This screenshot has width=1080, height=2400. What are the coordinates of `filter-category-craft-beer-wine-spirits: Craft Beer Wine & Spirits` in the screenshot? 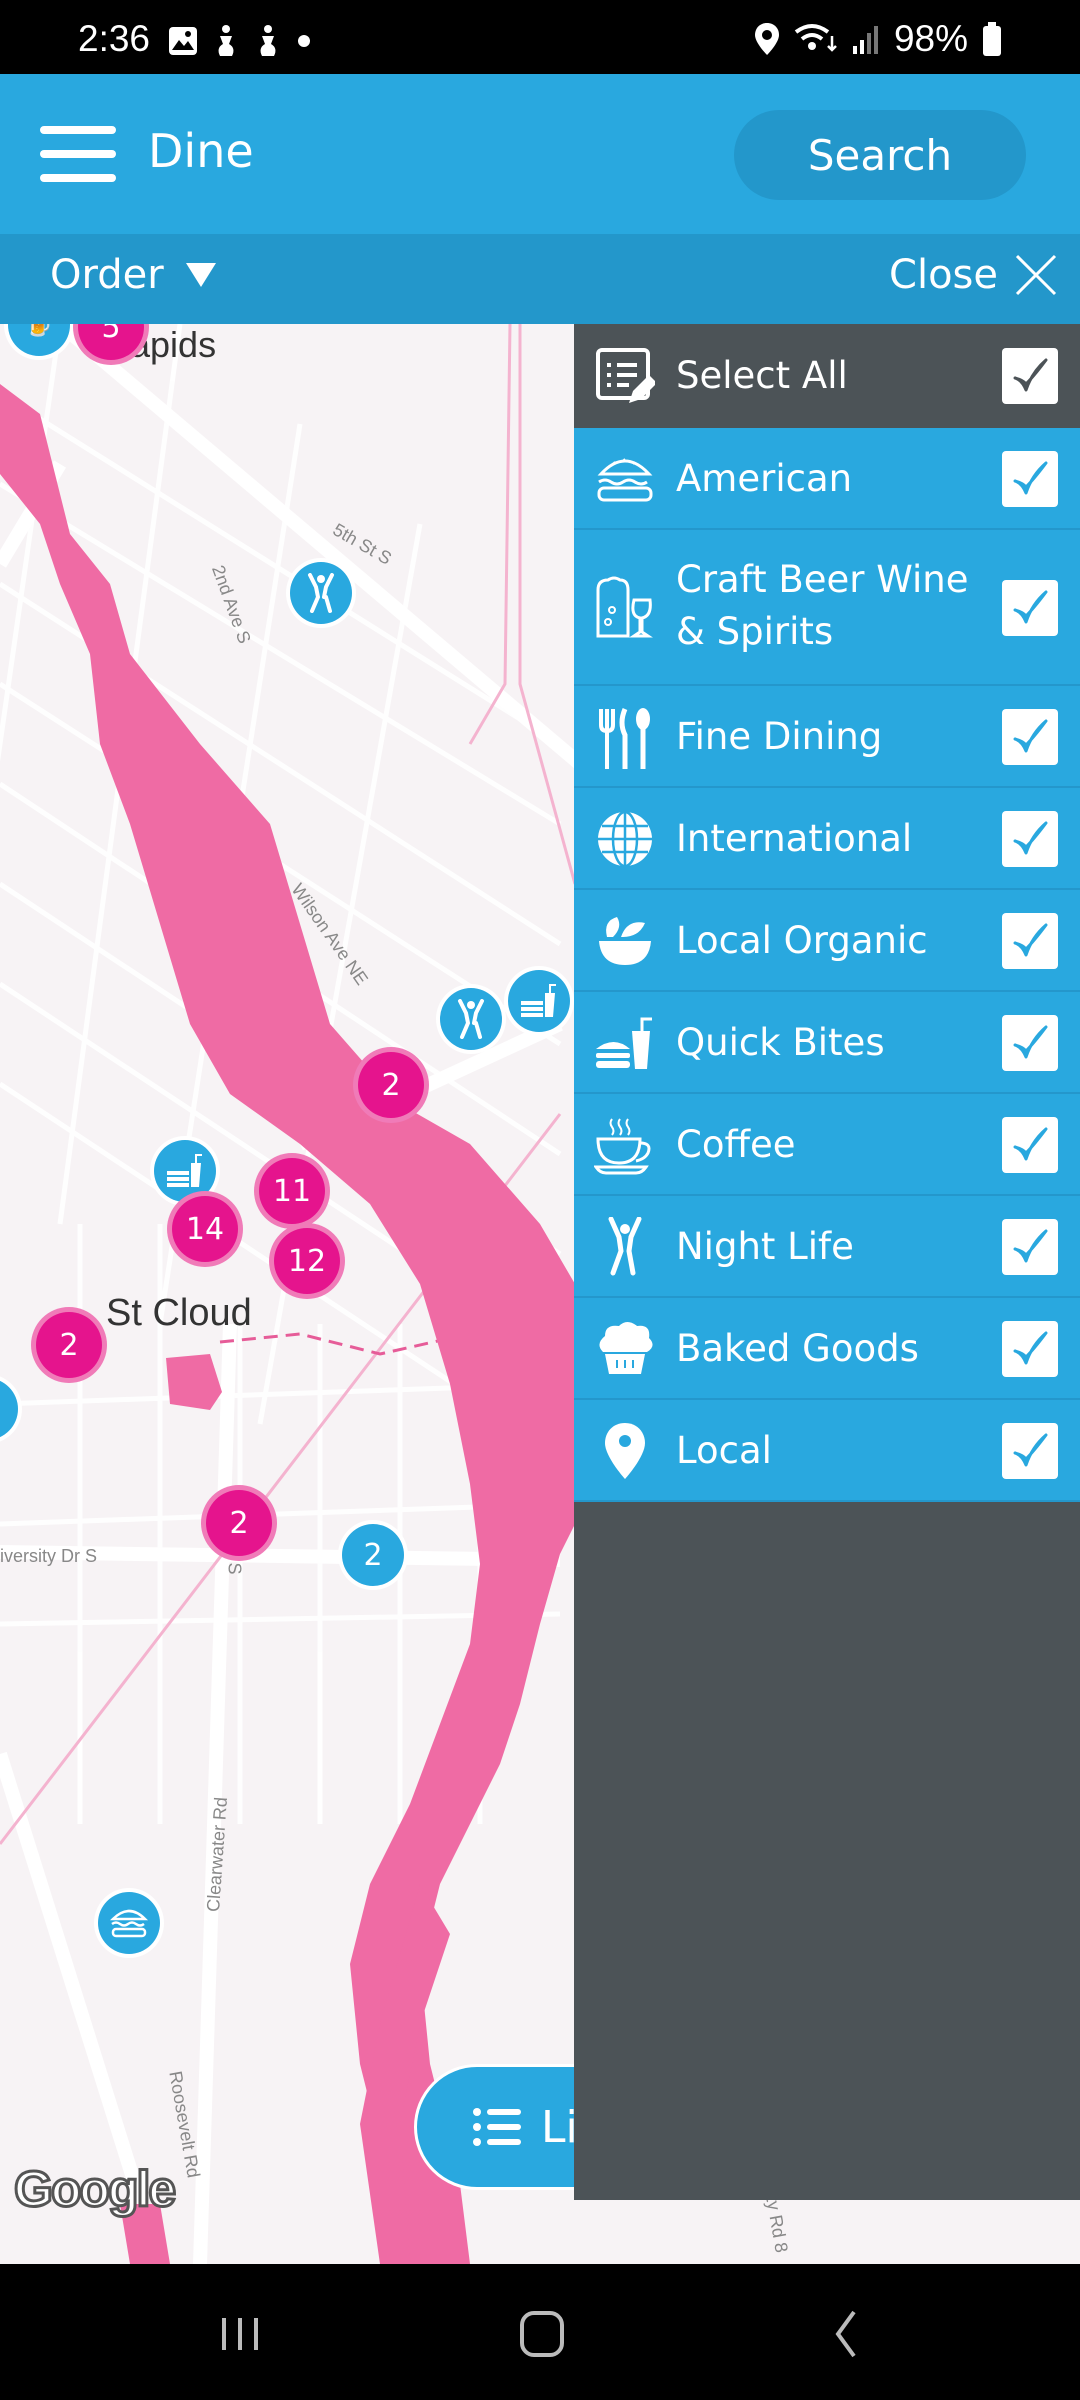 It's located at (827, 608).